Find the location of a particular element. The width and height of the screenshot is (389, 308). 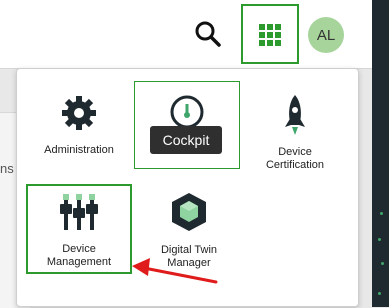

background-strip is located at coordinates (380, 153).